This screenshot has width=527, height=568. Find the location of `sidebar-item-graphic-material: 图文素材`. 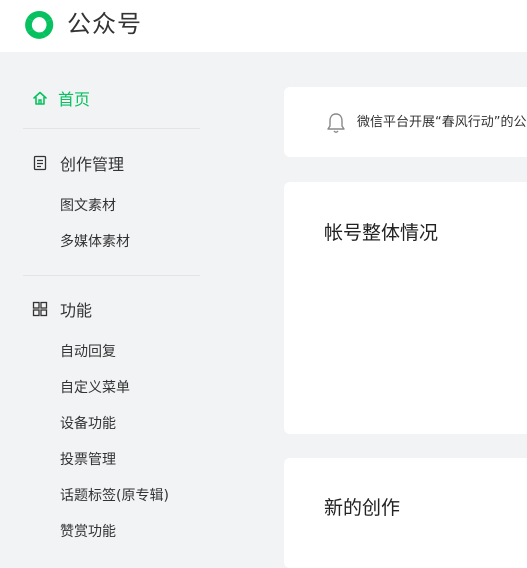

sidebar-item-graphic-material: 图文素材 is located at coordinates (88, 206).